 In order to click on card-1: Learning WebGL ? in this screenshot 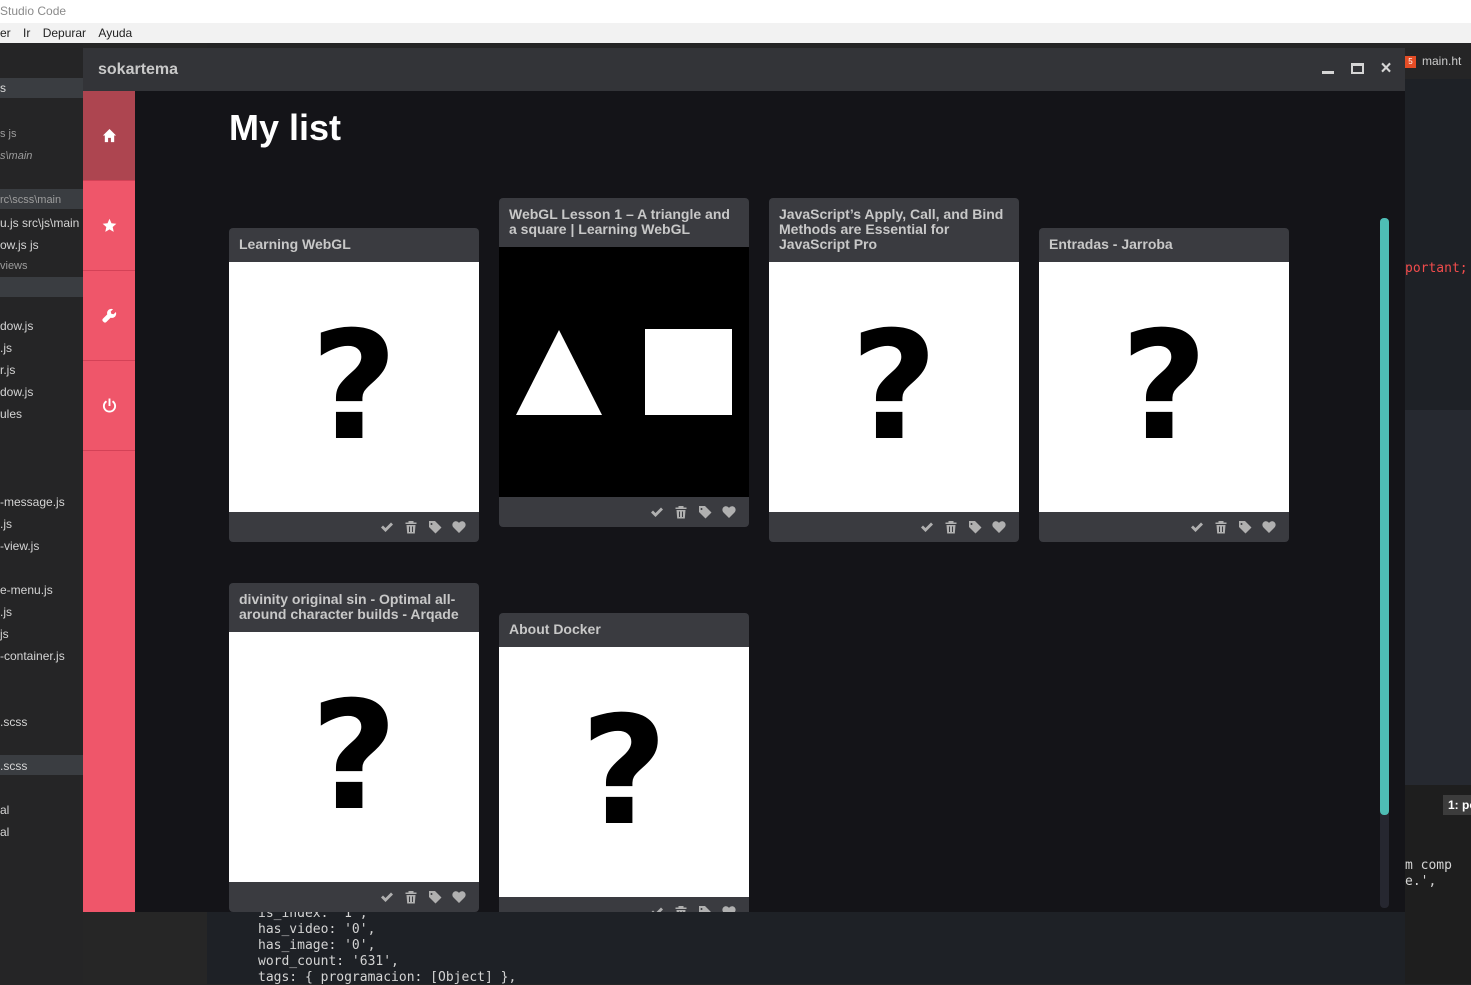, I will do `click(354, 385)`.